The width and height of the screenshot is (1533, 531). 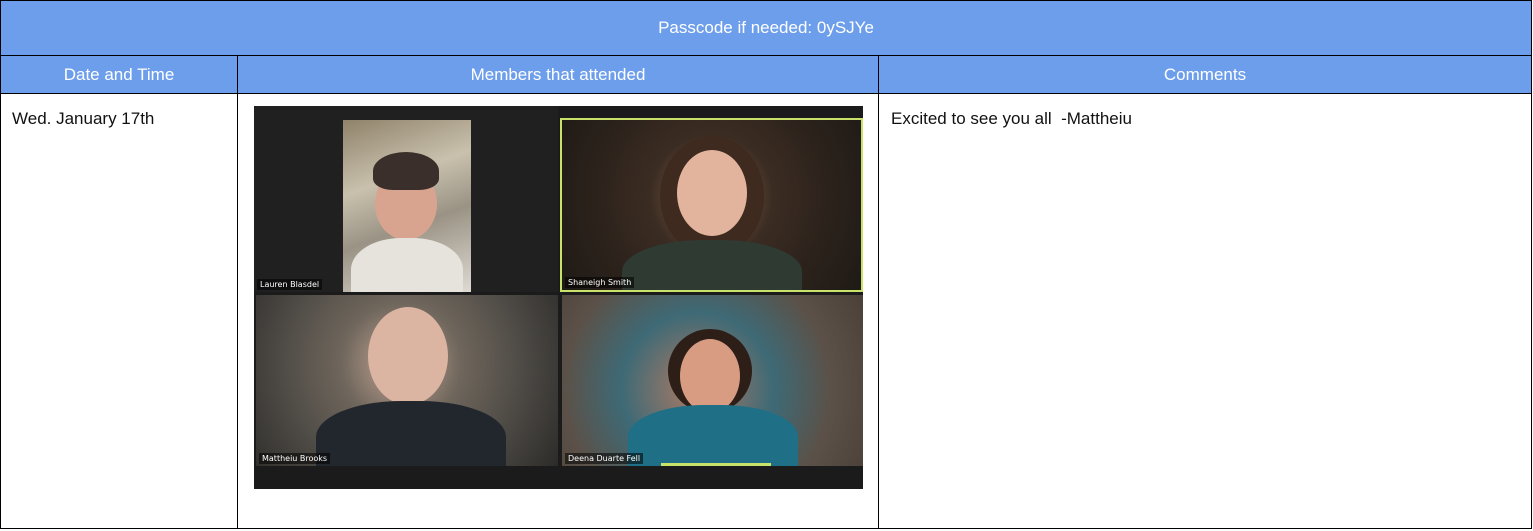 I want to click on active-speaker-indicator, so click(x=716, y=464).